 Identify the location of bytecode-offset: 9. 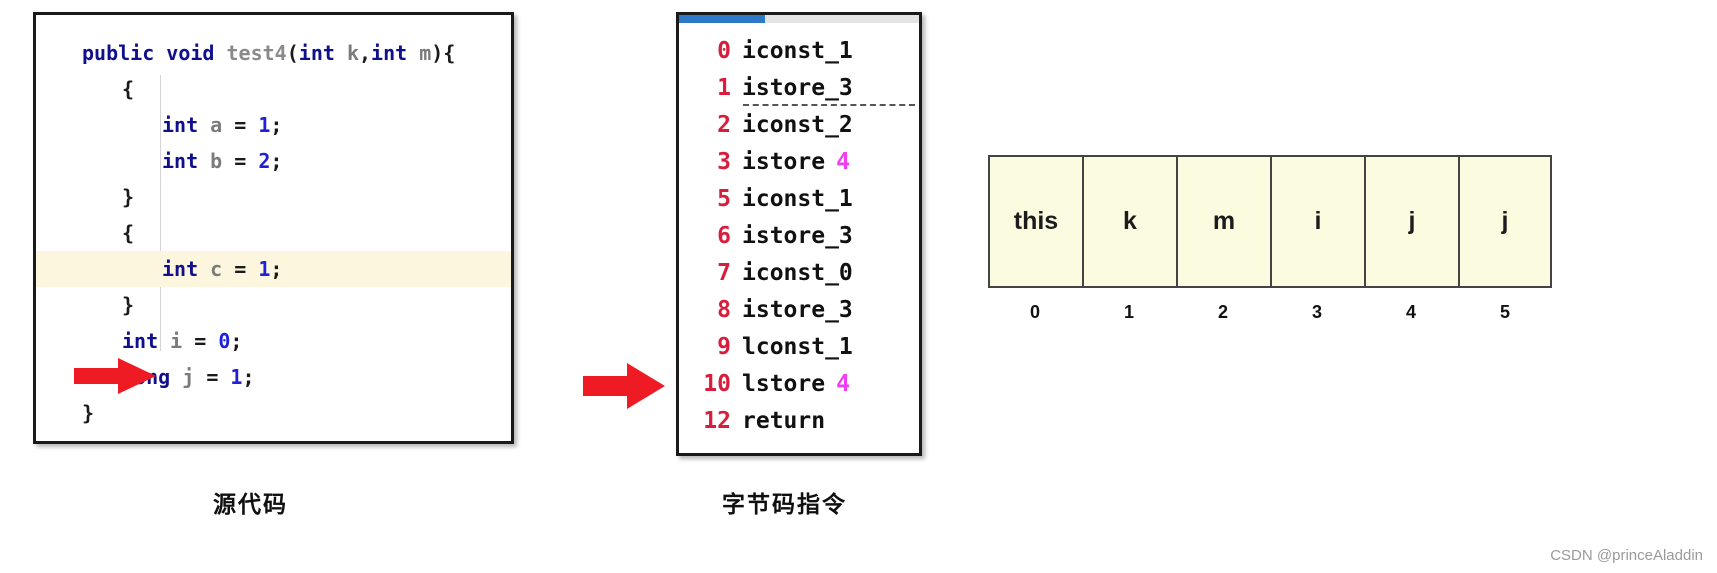
(724, 347).